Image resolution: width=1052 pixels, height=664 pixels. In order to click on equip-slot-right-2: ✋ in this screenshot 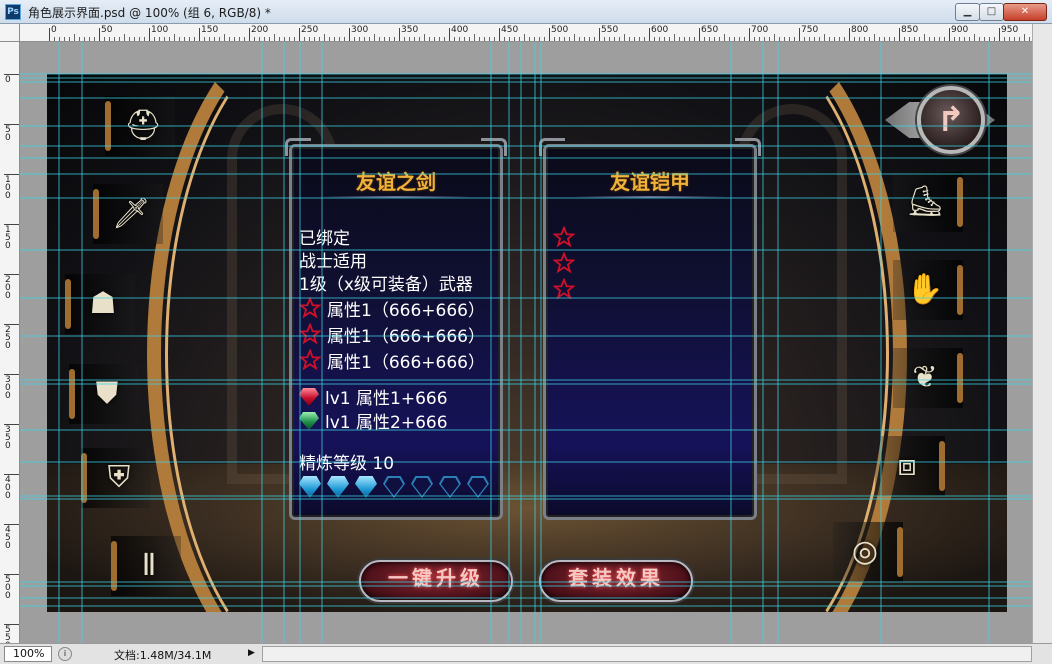, I will do `click(928, 290)`.